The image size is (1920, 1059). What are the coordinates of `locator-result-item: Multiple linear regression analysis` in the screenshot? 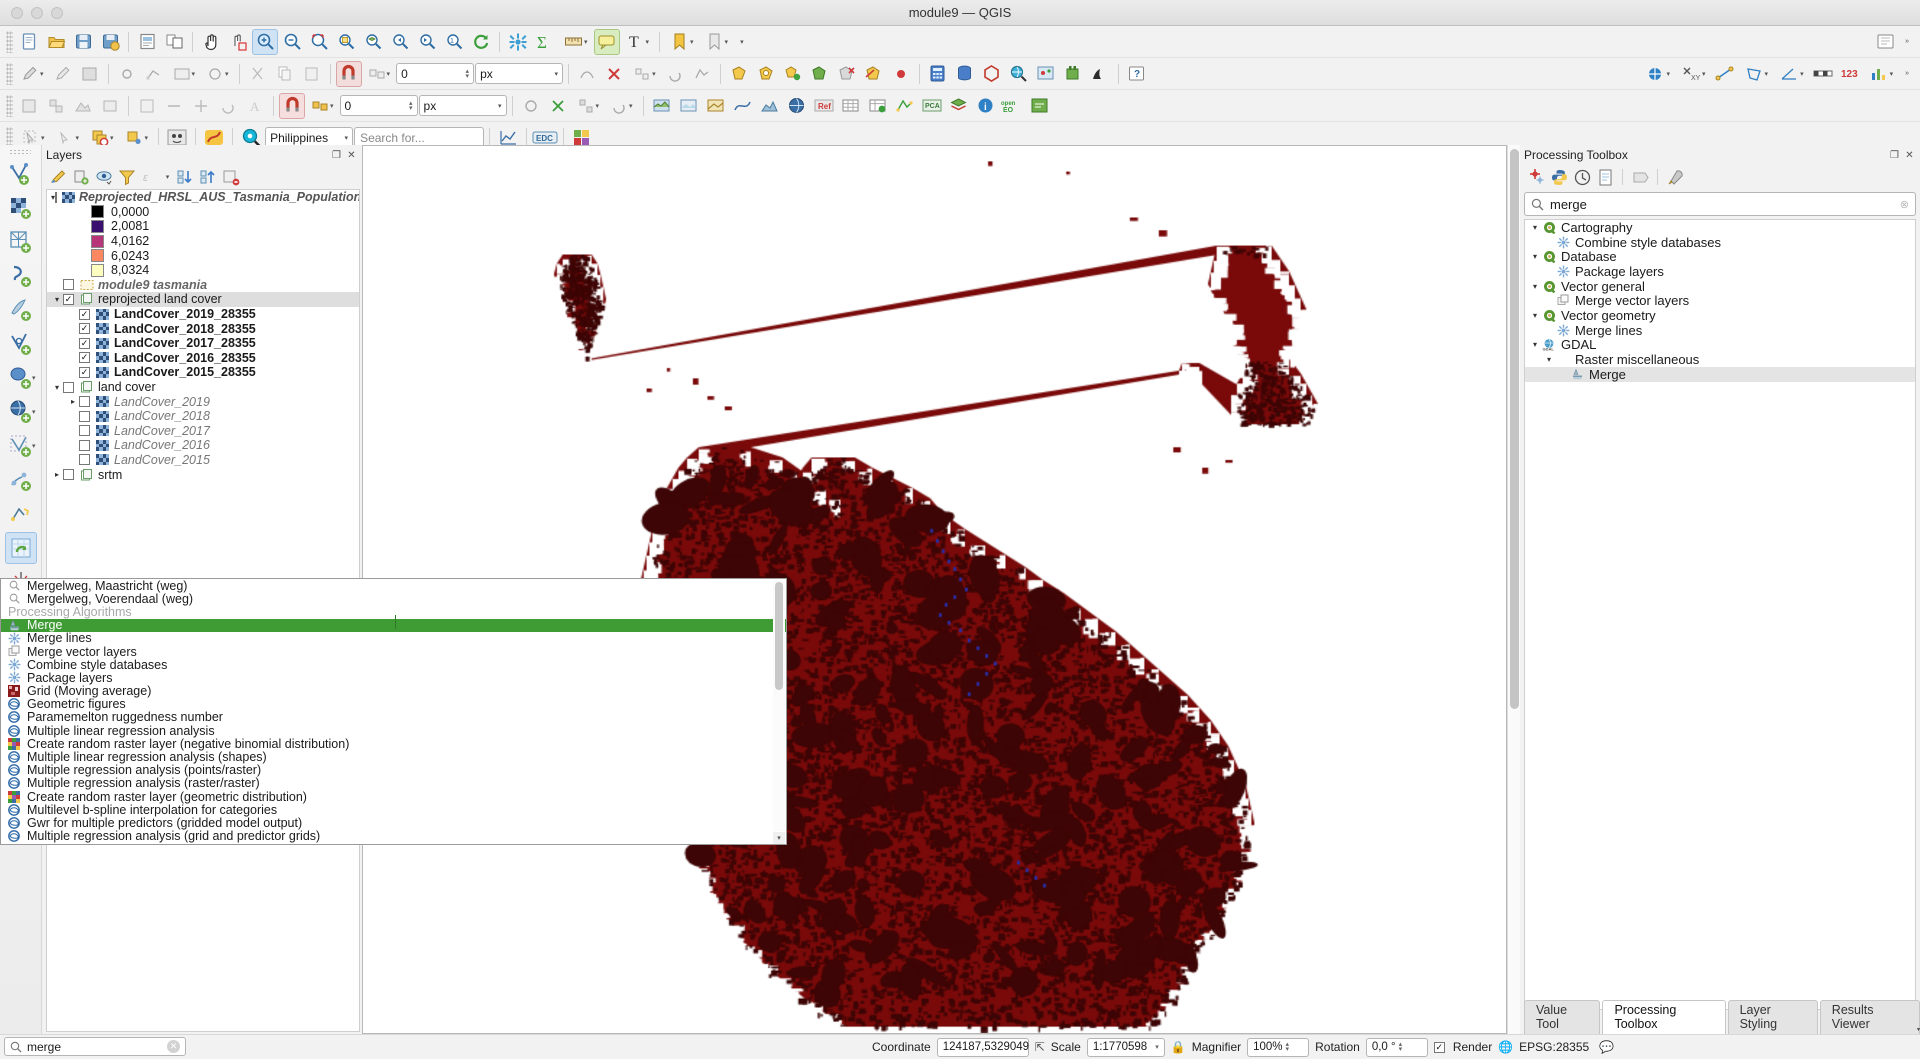 It's located at (393, 731).